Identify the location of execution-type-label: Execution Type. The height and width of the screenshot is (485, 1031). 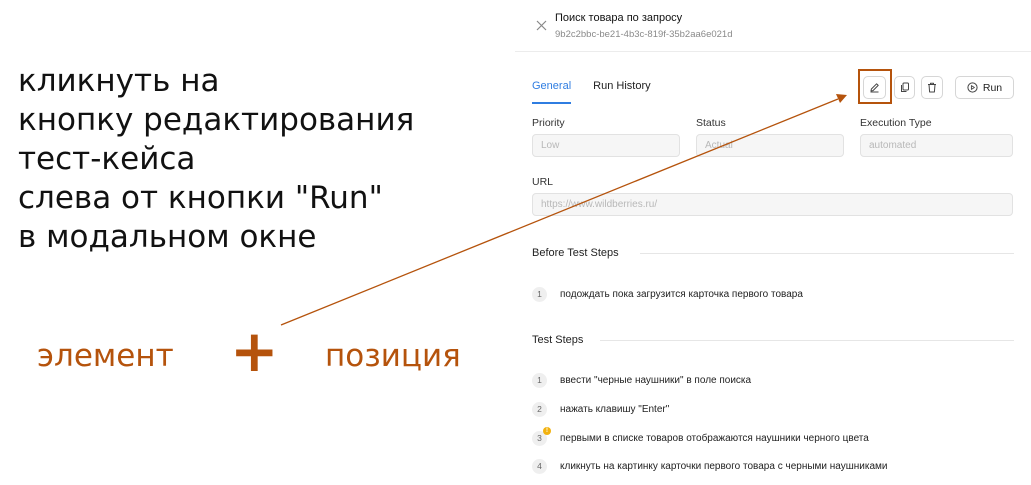
(896, 123).